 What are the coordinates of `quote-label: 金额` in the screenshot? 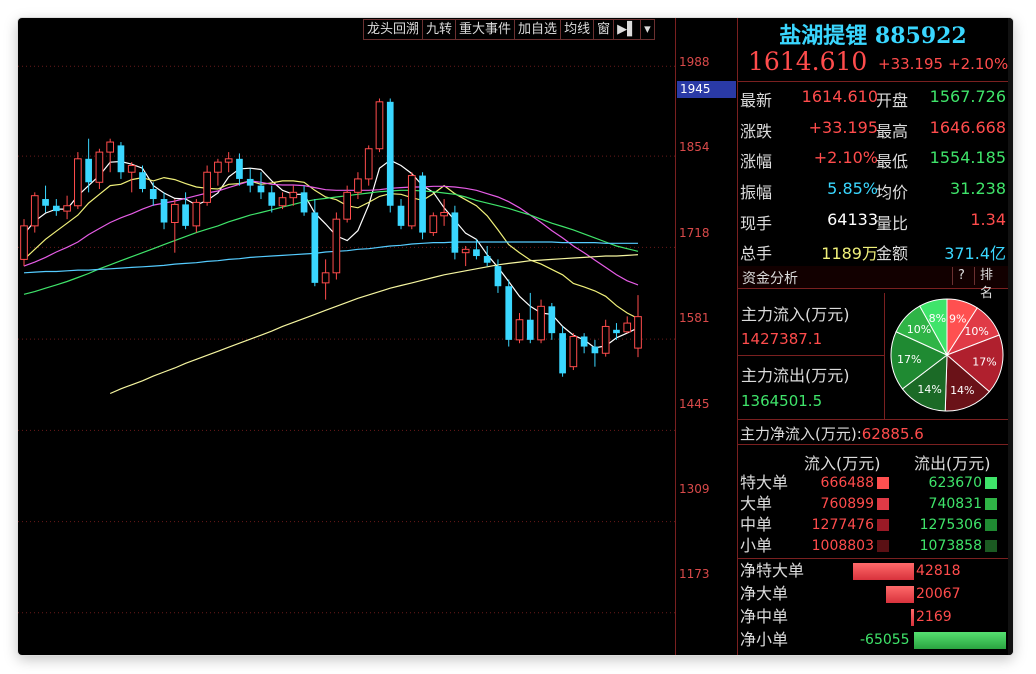 It's located at (892, 253).